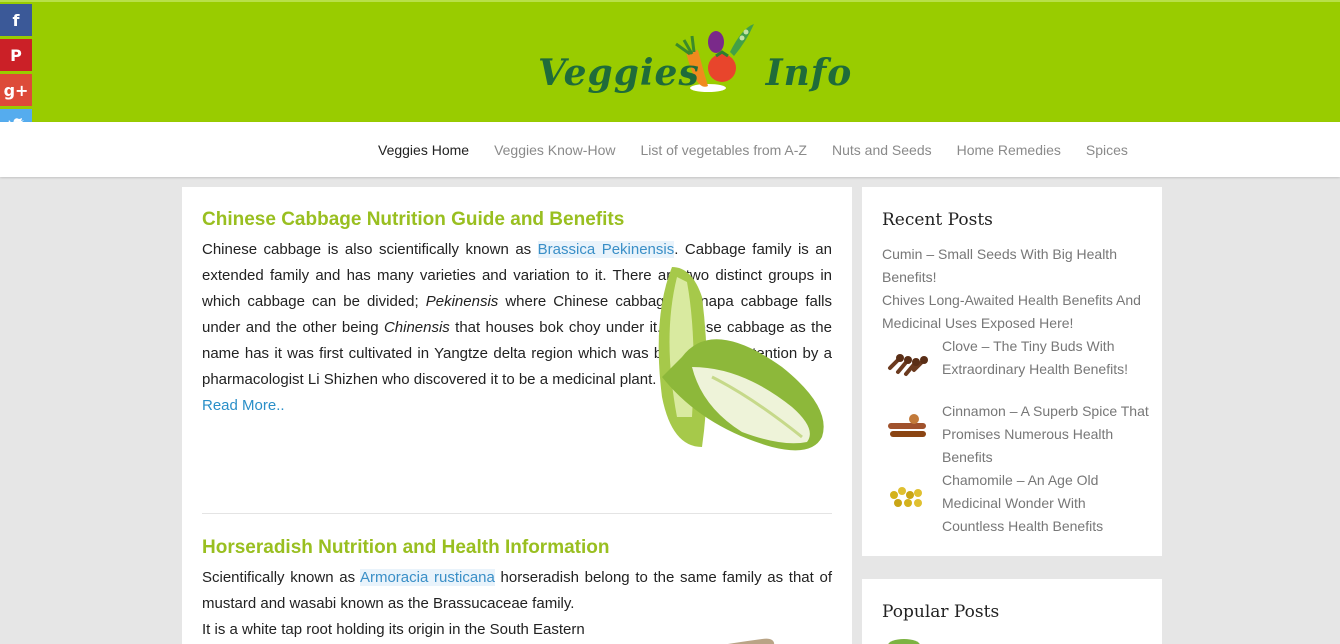 This screenshot has width=1340, height=644. Describe the element at coordinates (1028, 434) in the screenshot. I see `recent-post-title-line: Promises Numerous Health` at that location.